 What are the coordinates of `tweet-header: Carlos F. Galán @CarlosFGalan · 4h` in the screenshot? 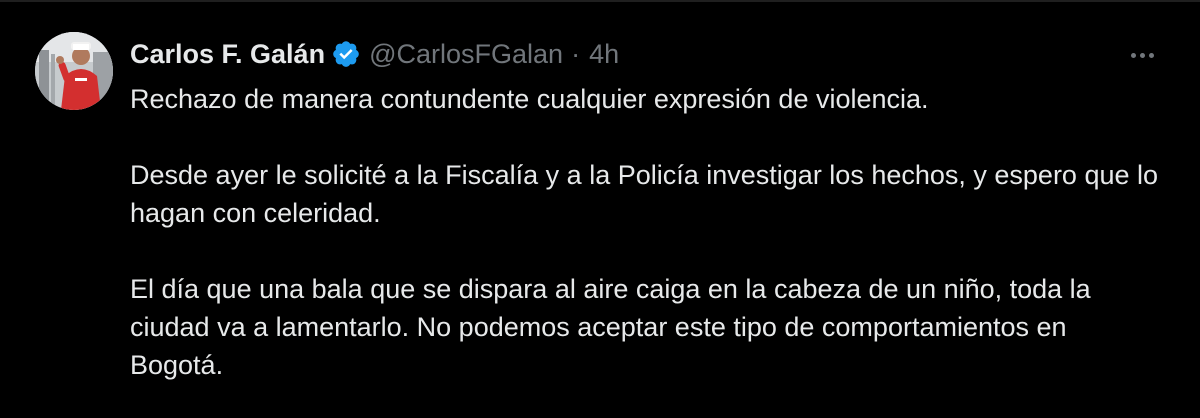 It's located at (374, 54).